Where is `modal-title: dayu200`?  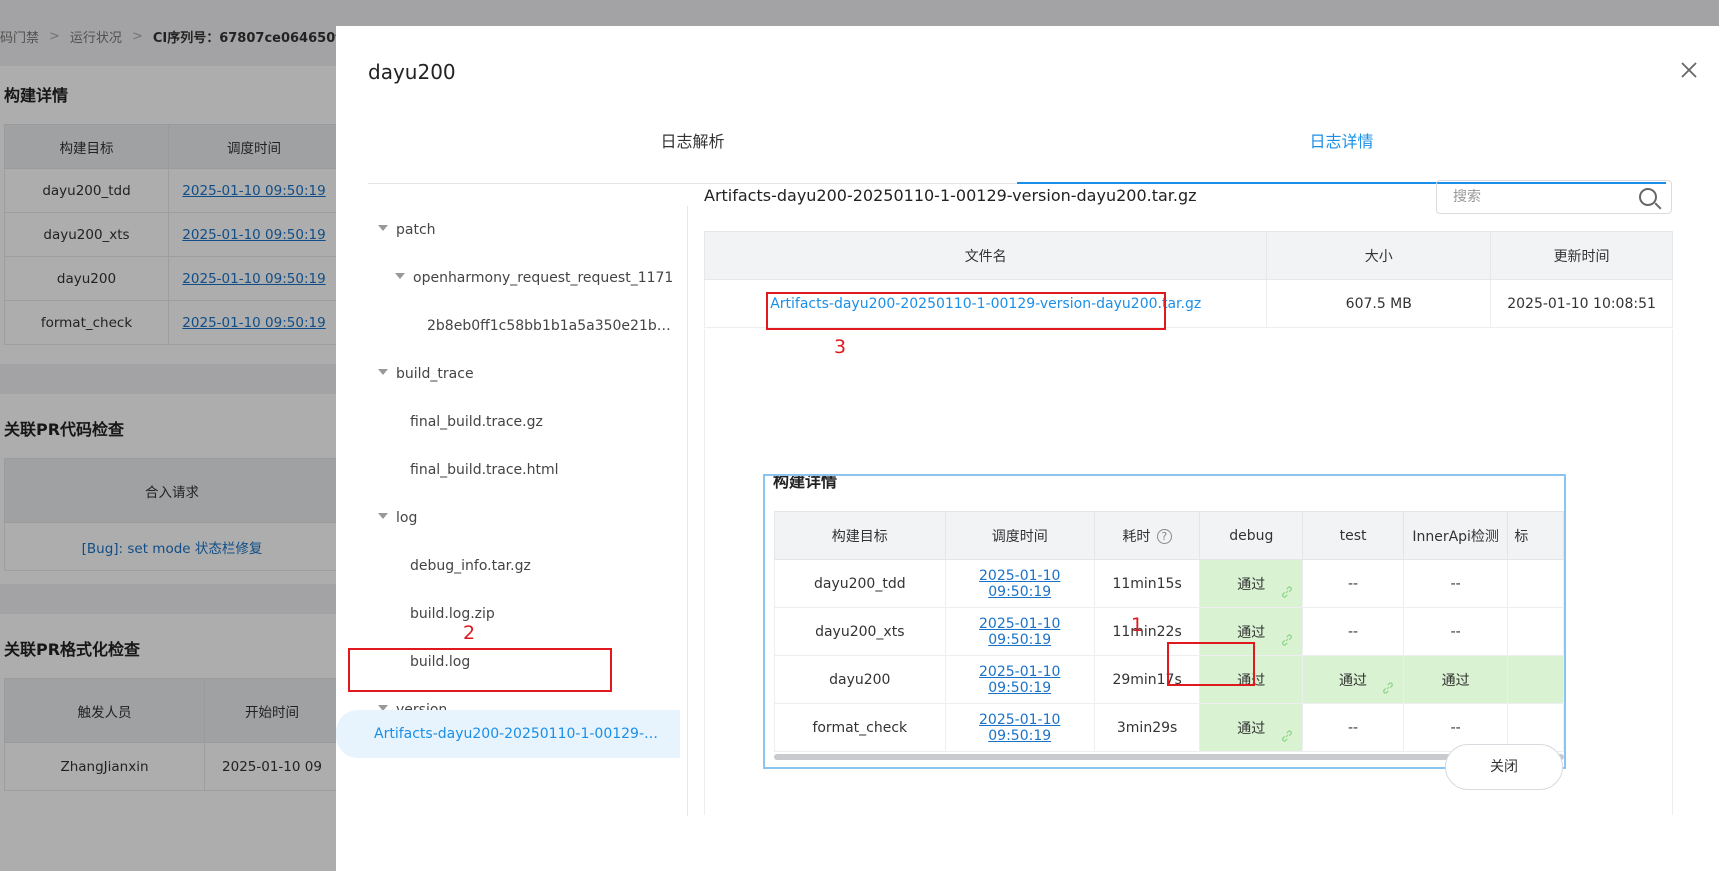
modal-title: dayu200 is located at coordinates (412, 72).